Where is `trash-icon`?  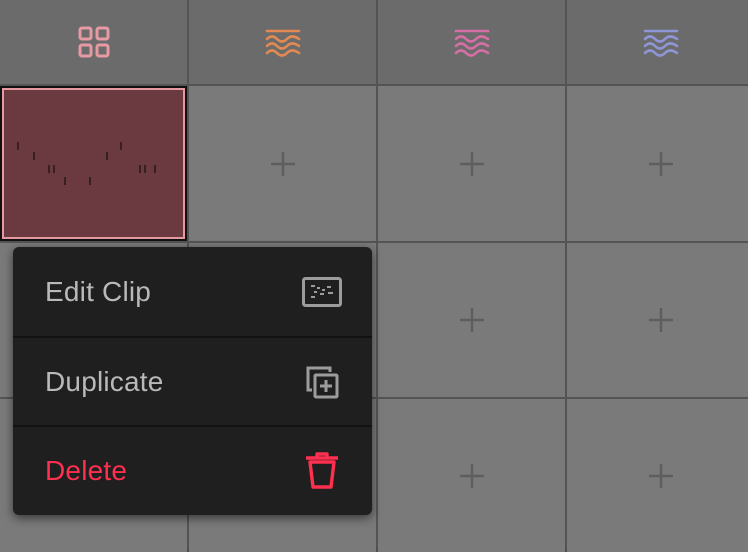 trash-icon is located at coordinates (322, 471).